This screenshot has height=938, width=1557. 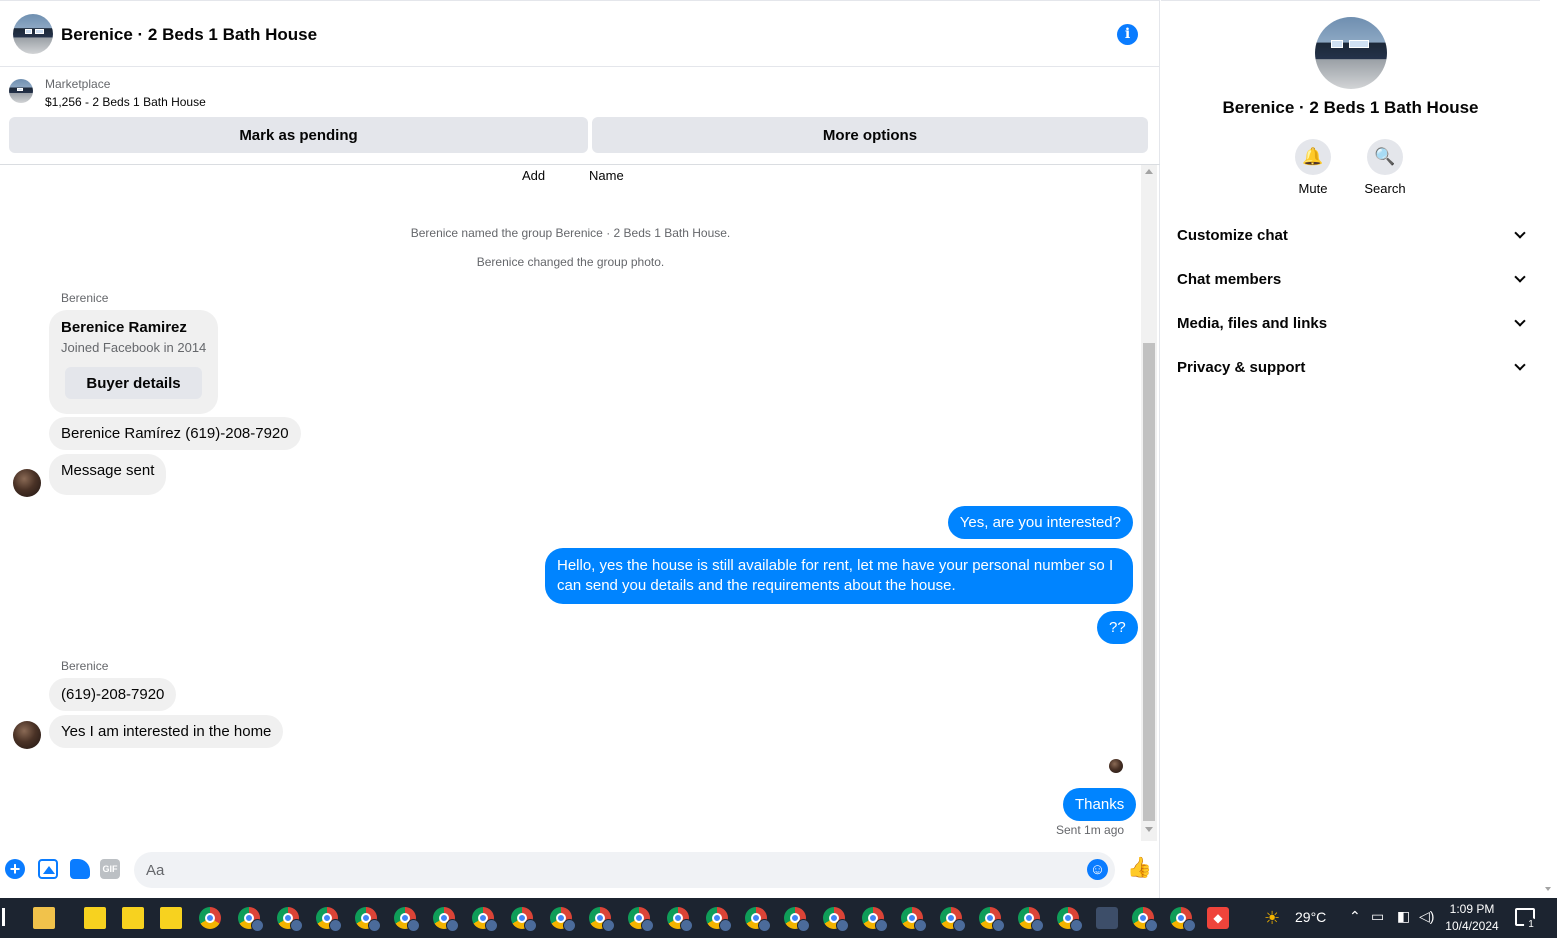 What do you see at coordinates (1548, 449) in the screenshot?
I see `page-scrollbar` at bounding box center [1548, 449].